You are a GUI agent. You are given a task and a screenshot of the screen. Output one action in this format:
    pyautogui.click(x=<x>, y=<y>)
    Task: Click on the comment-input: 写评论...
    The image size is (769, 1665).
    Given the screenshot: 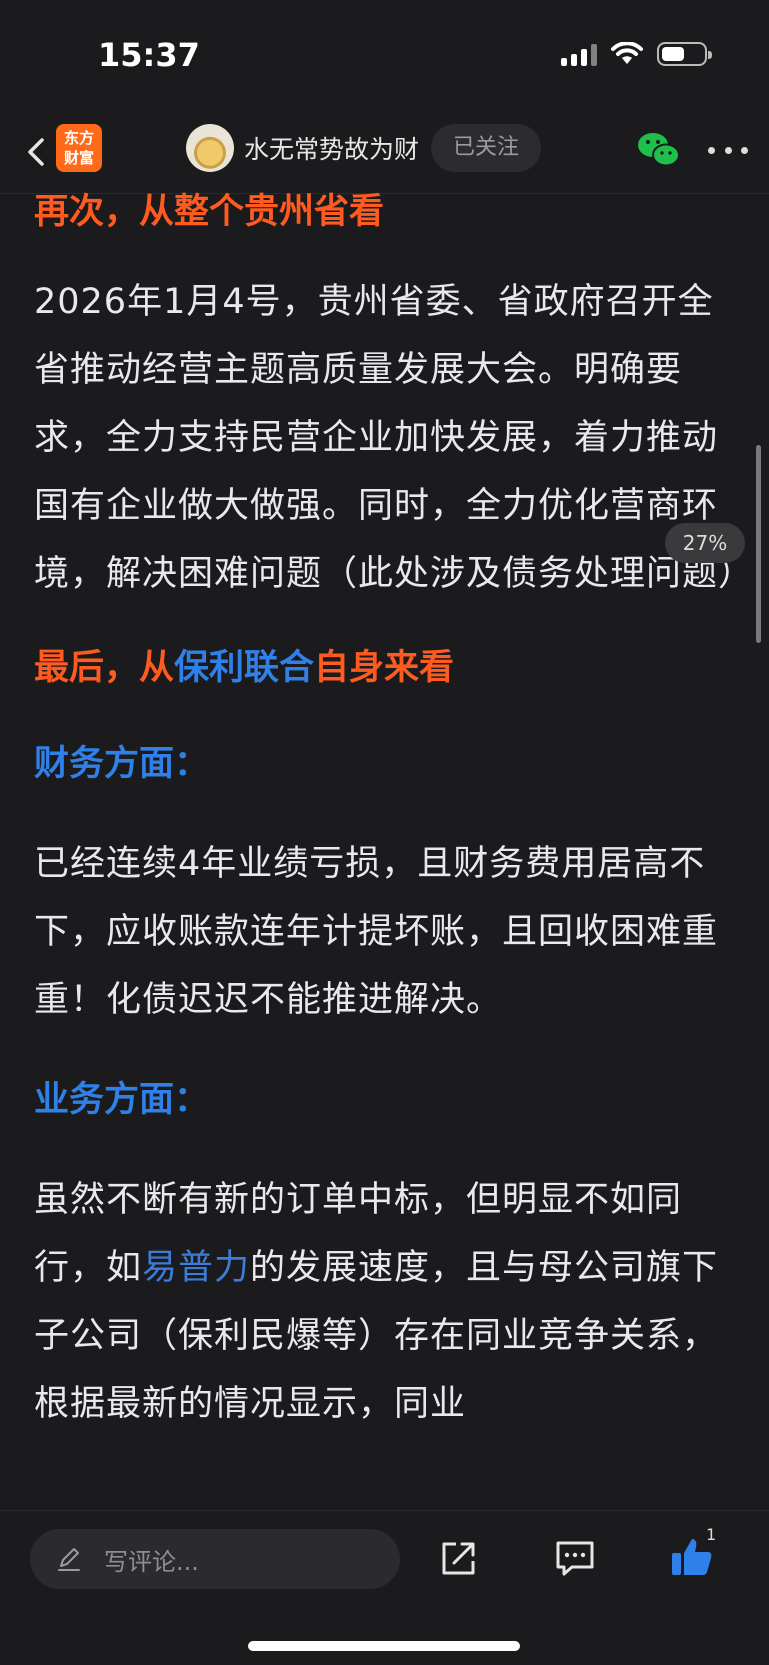 What is the action you would take?
    pyautogui.click(x=215, y=1559)
    